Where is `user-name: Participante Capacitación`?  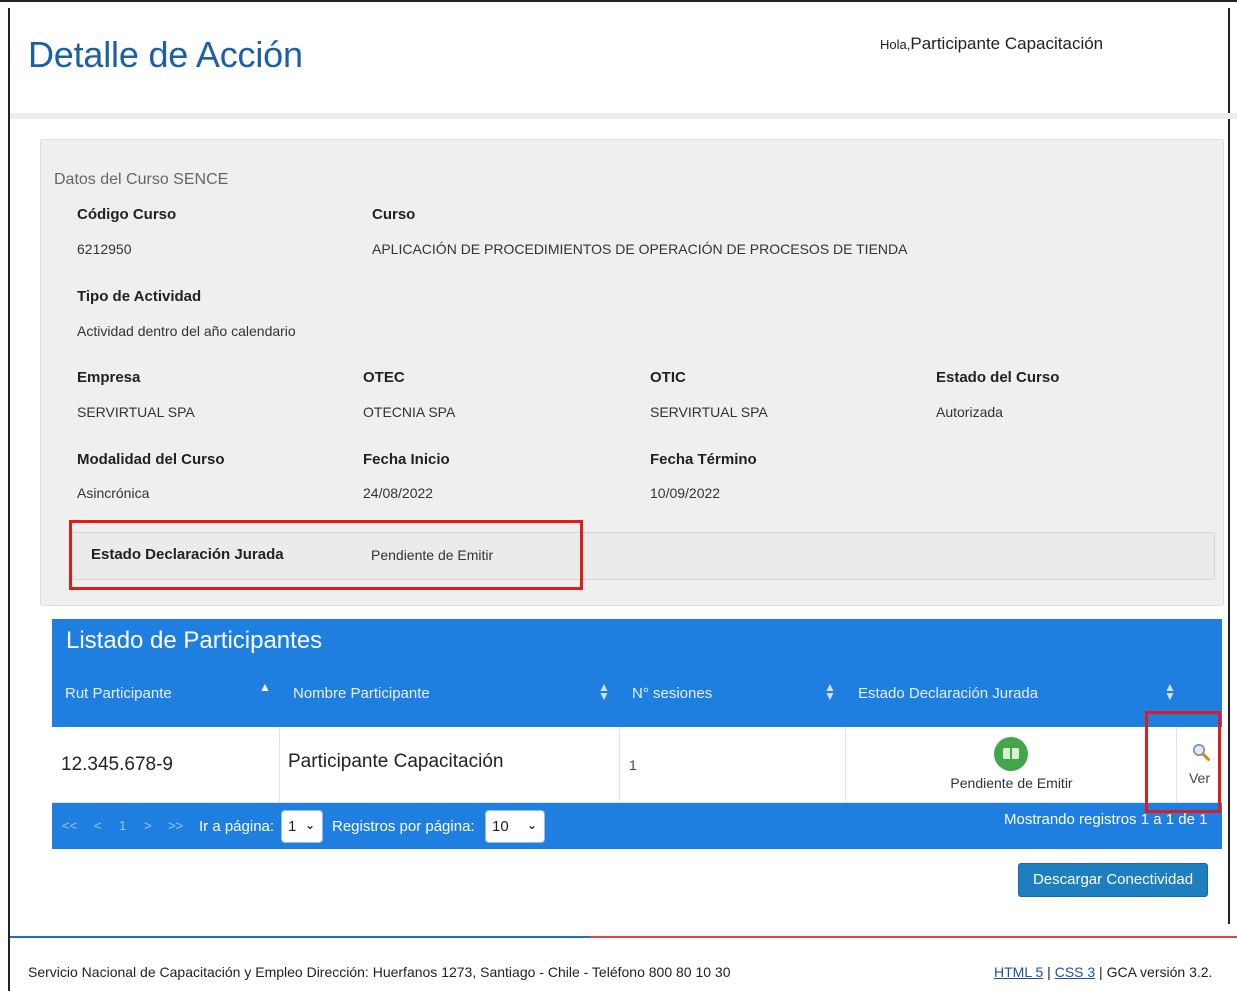 user-name: Participante Capacitación is located at coordinates (1007, 43).